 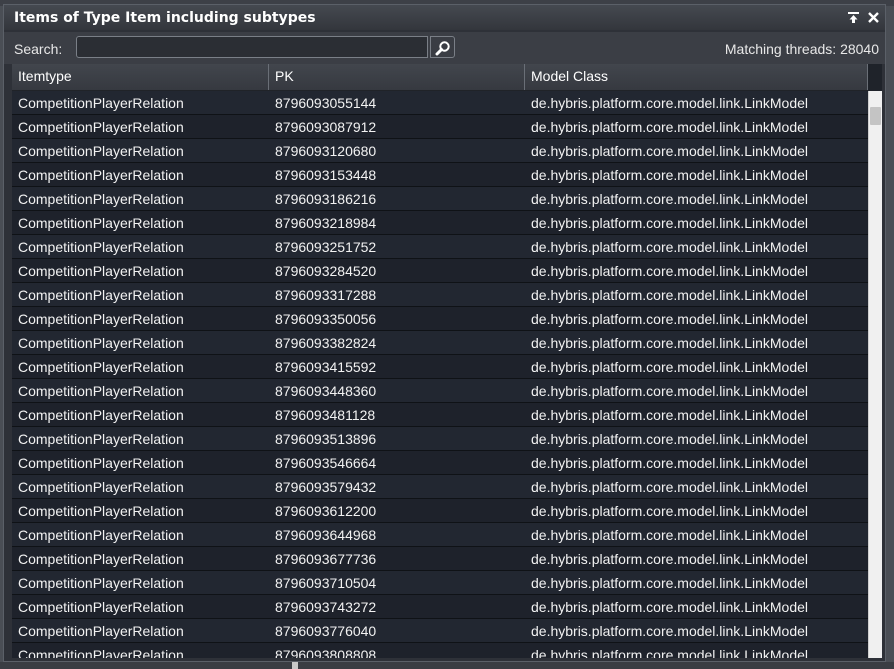 I want to click on search-icon, so click(x=442, y=48).